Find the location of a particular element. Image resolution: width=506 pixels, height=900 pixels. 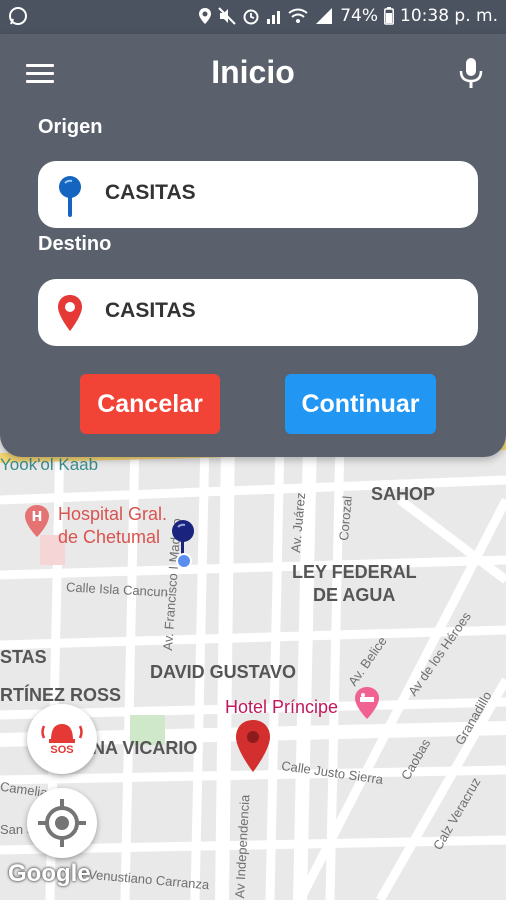

destination-pin-icon is located at coordinates (70, 313).